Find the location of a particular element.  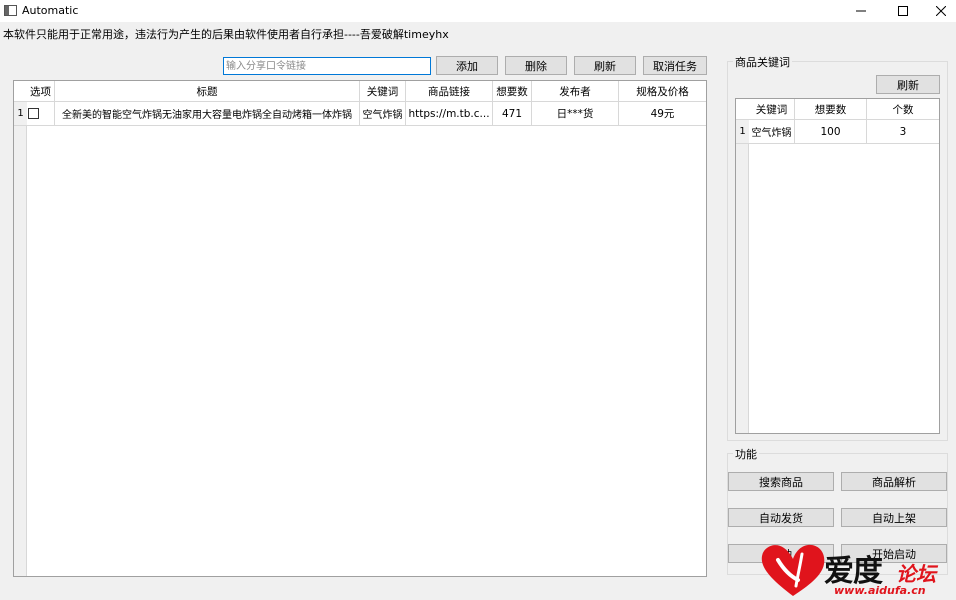

header-option: 选项 is located at coordinates (41, 91).